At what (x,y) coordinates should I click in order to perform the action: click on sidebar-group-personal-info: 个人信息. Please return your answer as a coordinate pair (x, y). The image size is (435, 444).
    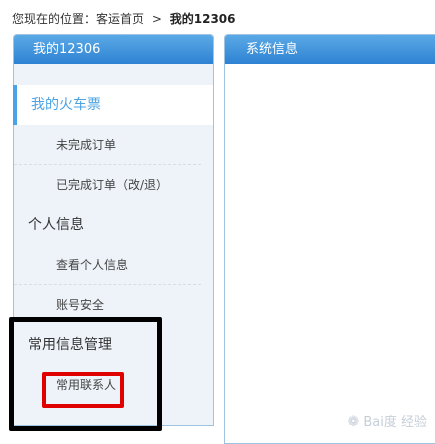
    Looking at the image, I should click on (113, 225).